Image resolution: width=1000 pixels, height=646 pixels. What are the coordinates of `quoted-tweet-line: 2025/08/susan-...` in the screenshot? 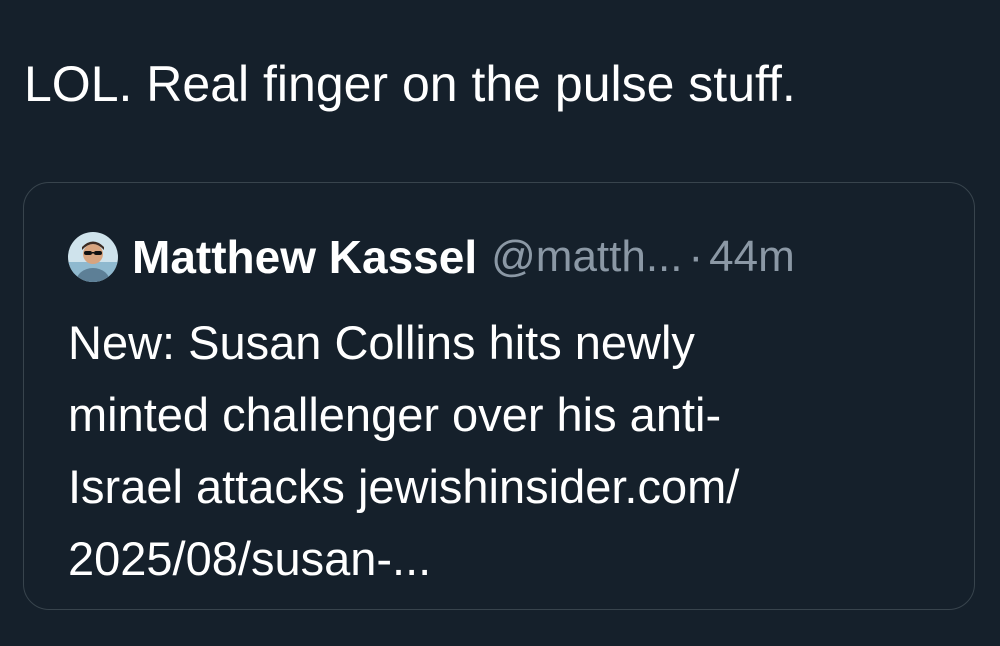 It's located at (250, 558).